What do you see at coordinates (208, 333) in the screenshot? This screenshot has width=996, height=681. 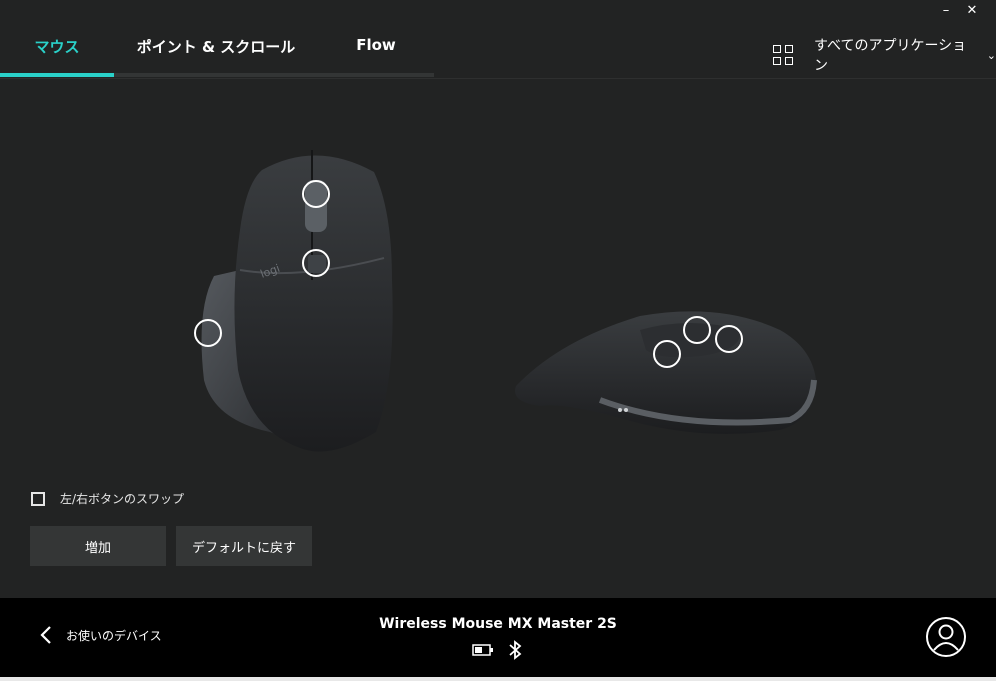 I see `gesture-button-hotspot` at bounding box center [208, 333].